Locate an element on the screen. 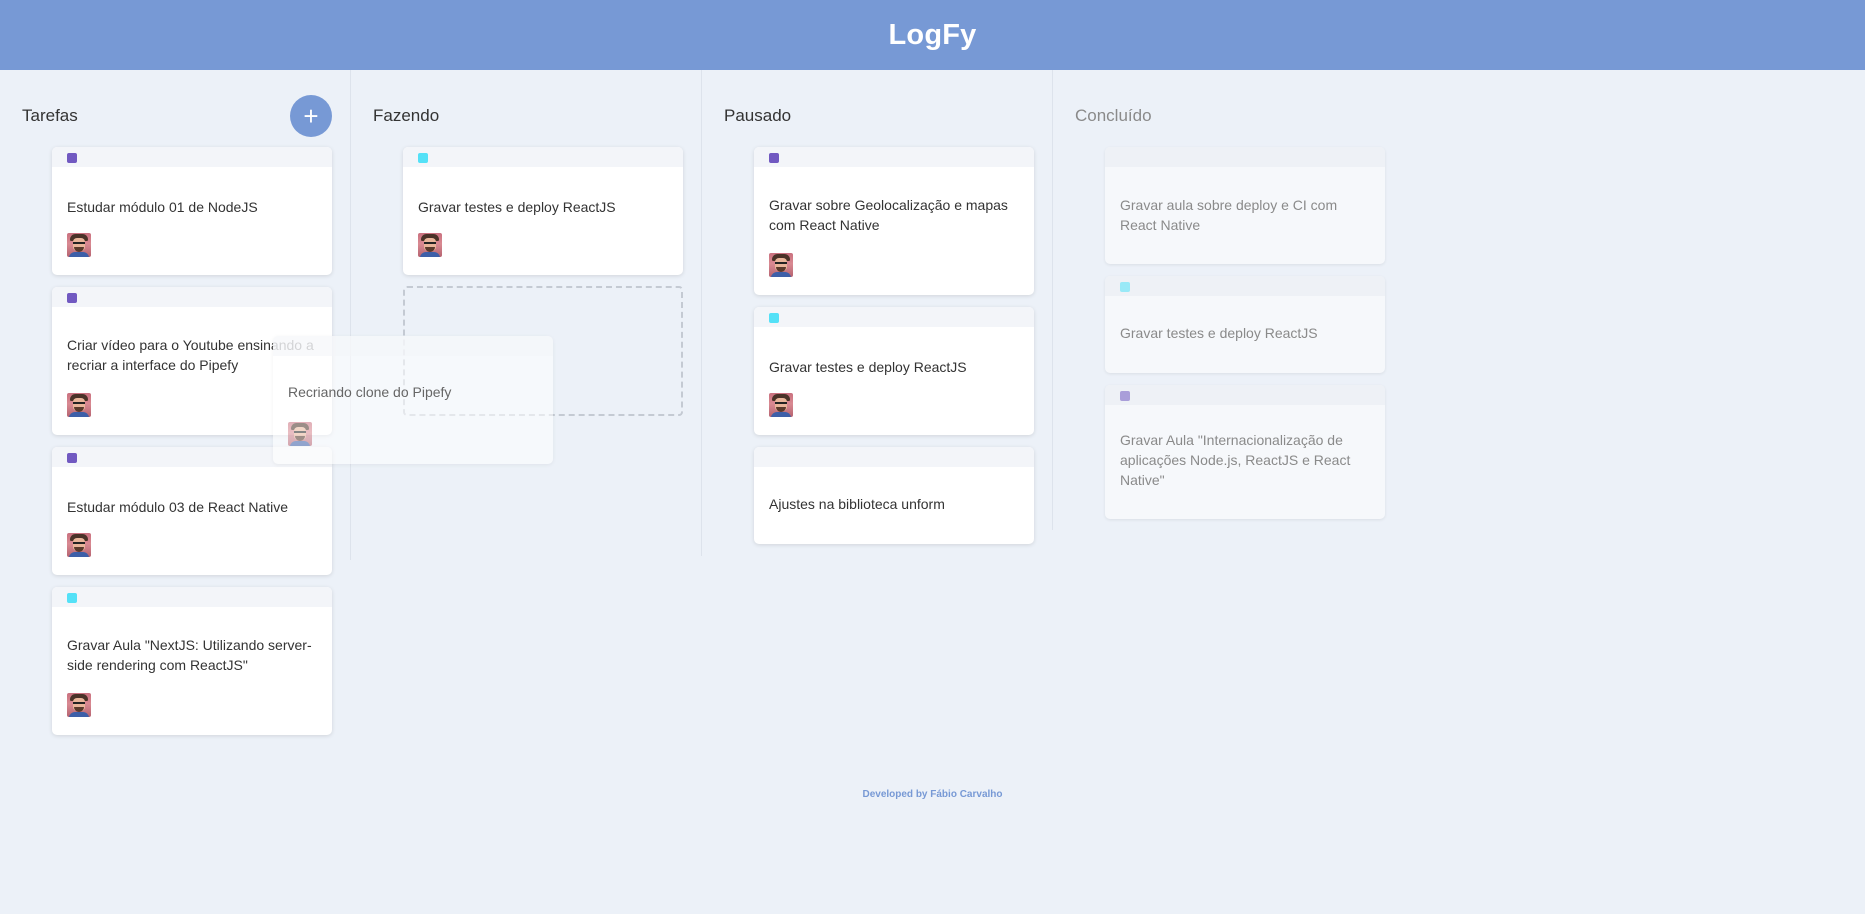 The width and height of the screenshot is (1865, 914). column-title: Pausado is located at coordinates (758, 115).